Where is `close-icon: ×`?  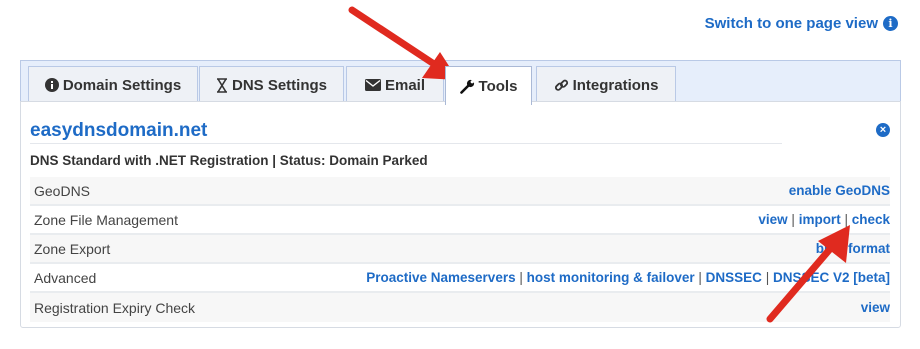 close-icon: × is located at coordinates (883, 130).